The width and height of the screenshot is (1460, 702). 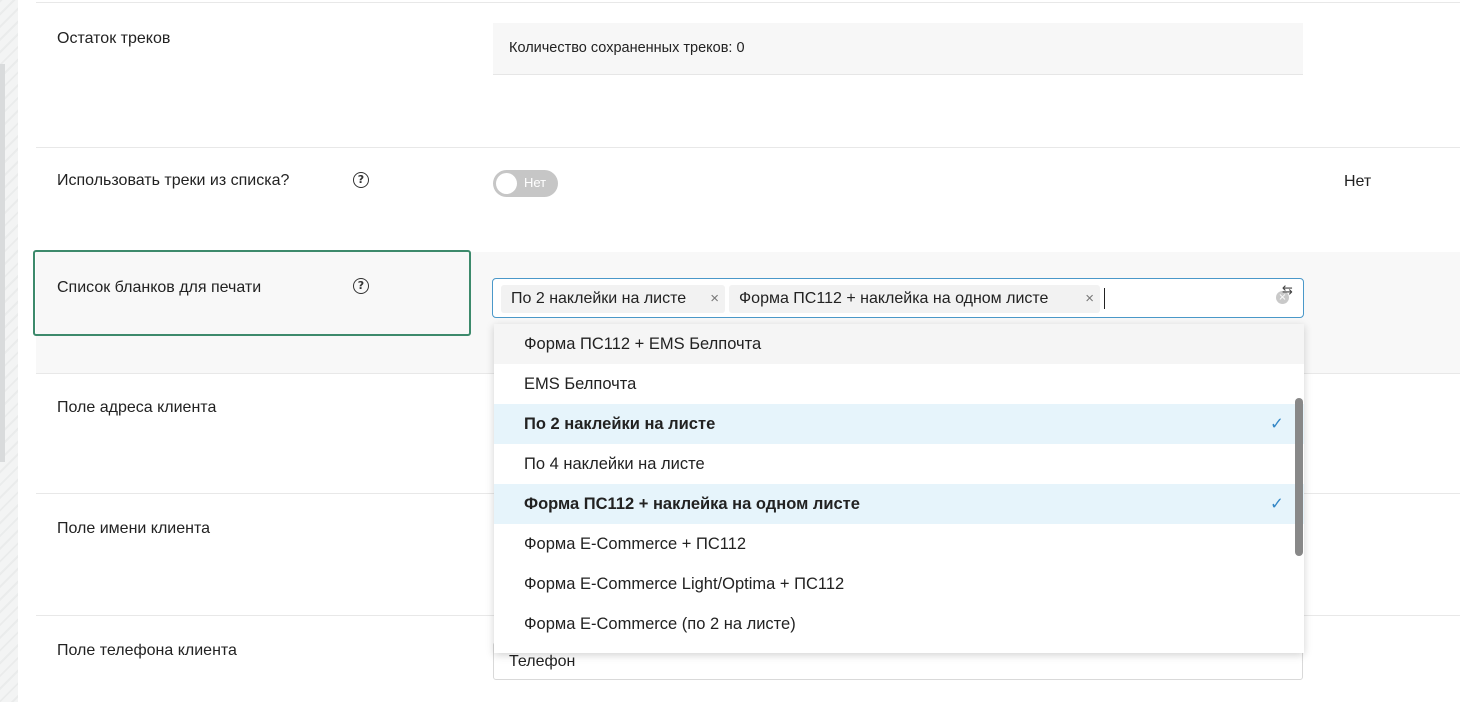 I want to click on toggle-label: Нет, so click(x=535, y=182).